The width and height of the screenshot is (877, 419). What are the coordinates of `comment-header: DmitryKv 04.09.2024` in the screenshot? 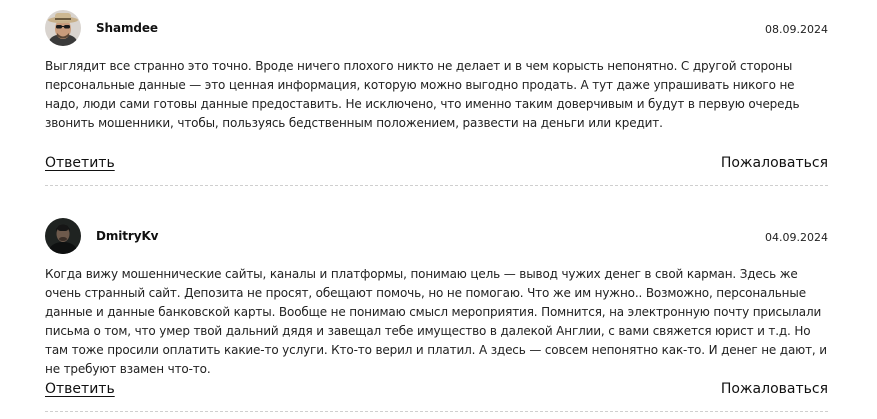 It's located at (436, 237).